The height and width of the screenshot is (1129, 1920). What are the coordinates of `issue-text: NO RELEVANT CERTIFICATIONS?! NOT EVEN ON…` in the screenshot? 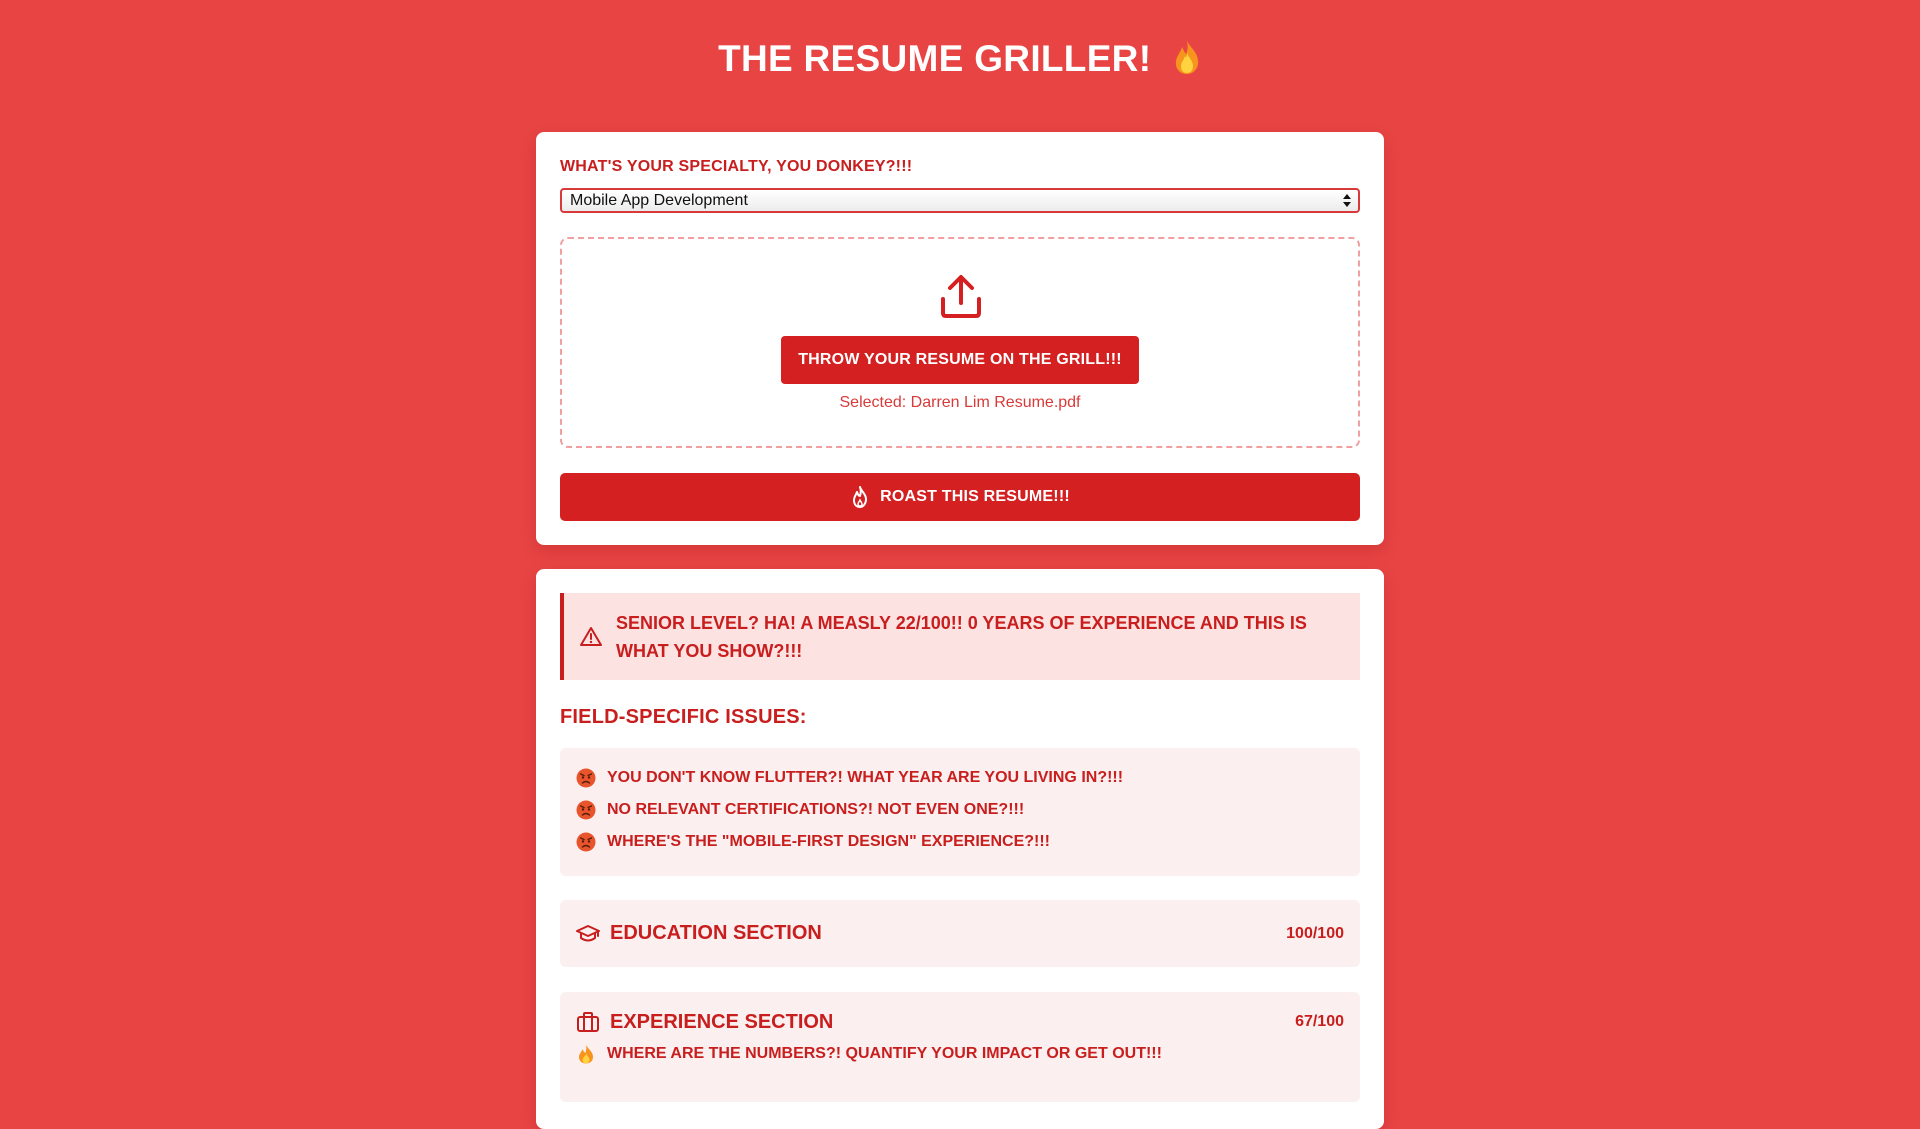 It's located at (816, 809).